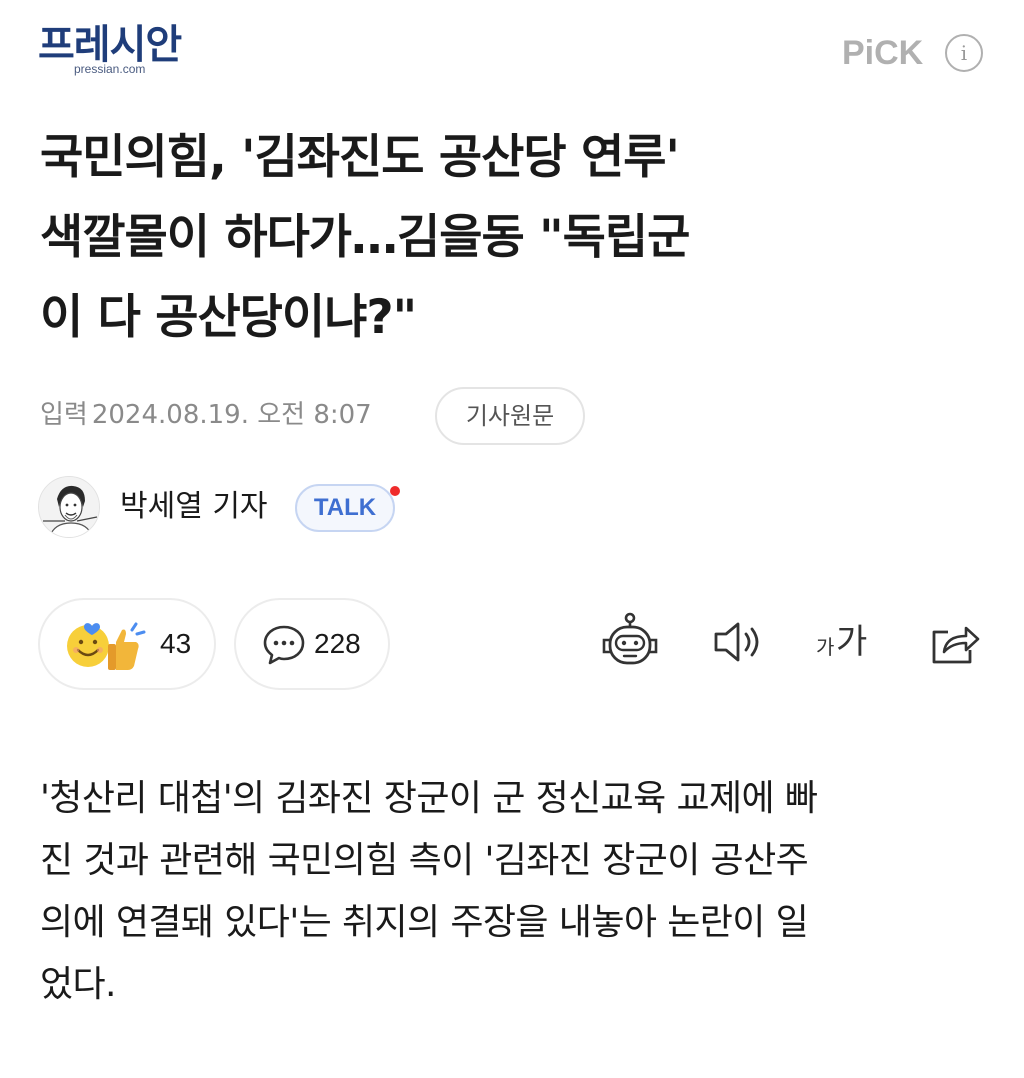 This screenshot has height=1078, width=1024. I want to click on share-button, so click(954, 642).